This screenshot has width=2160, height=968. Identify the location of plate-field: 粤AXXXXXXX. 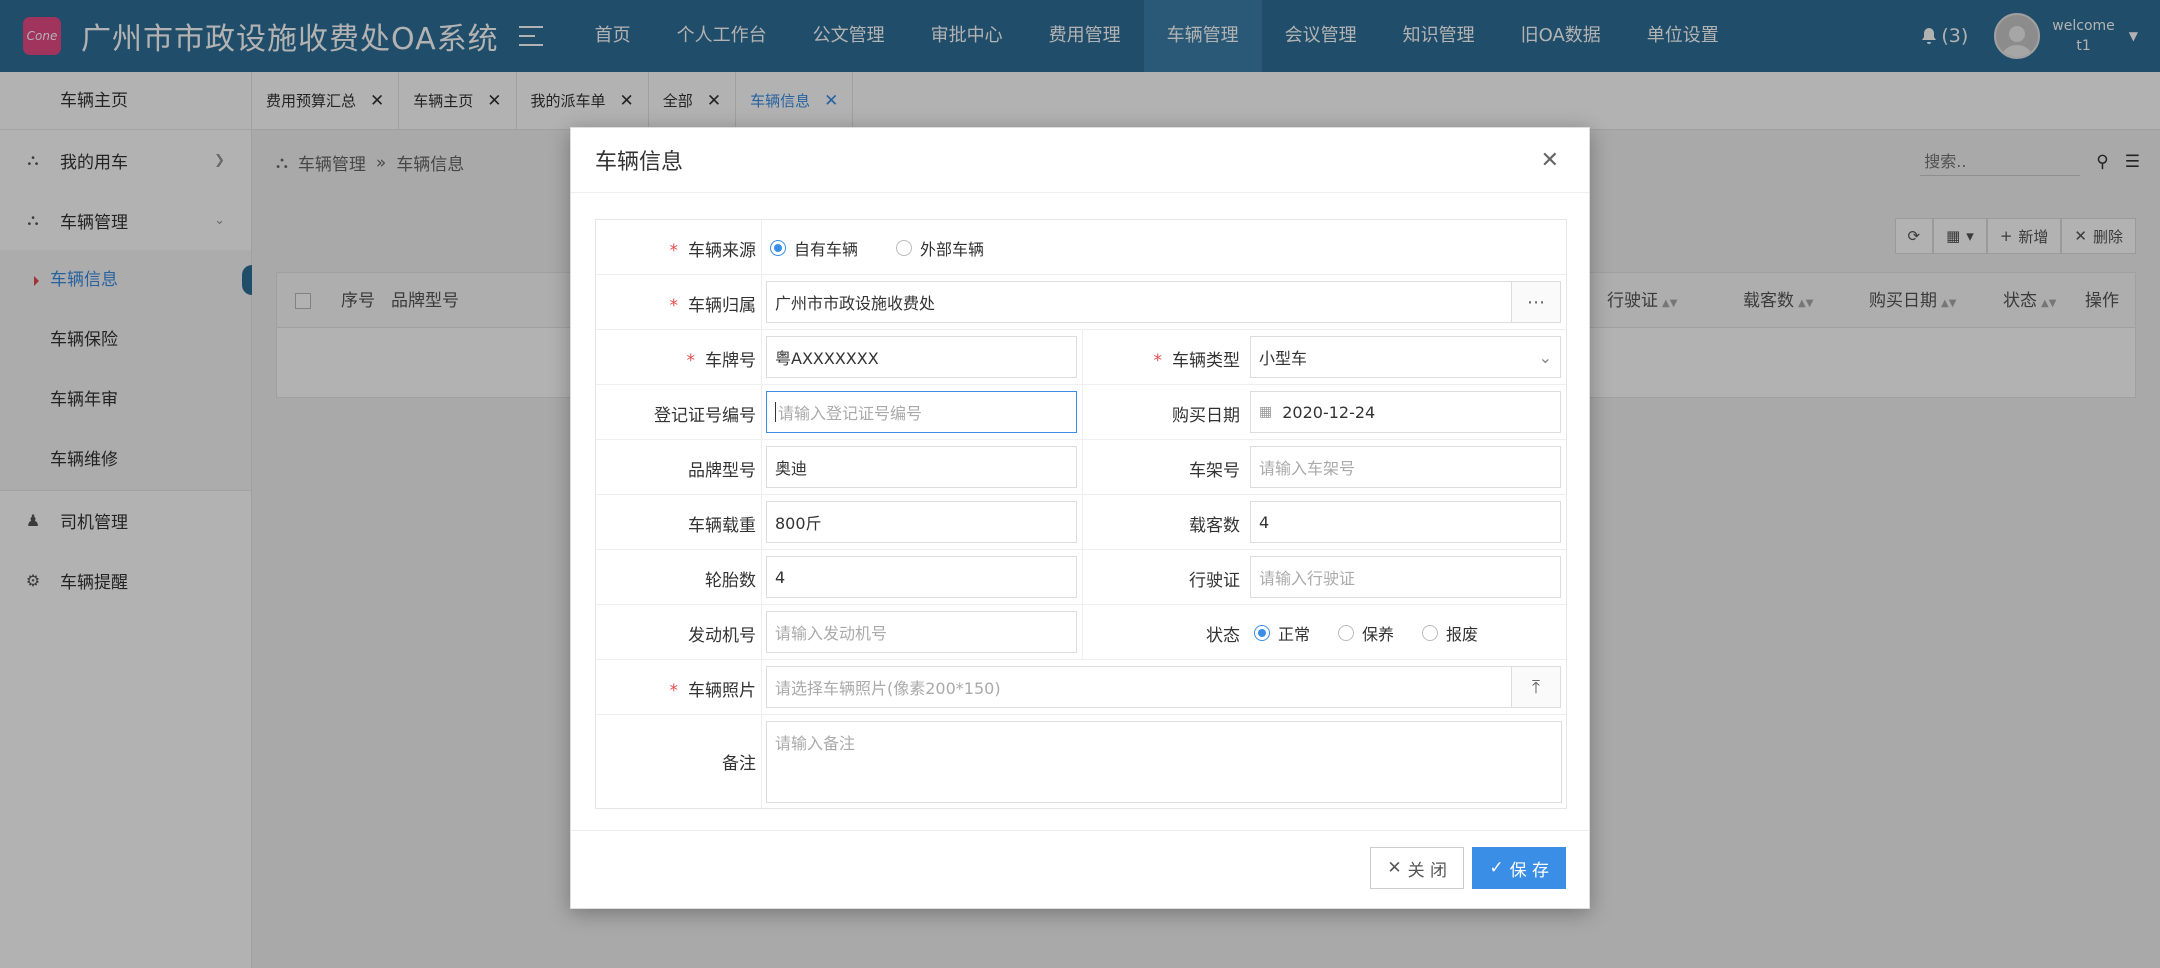
(921, 357).